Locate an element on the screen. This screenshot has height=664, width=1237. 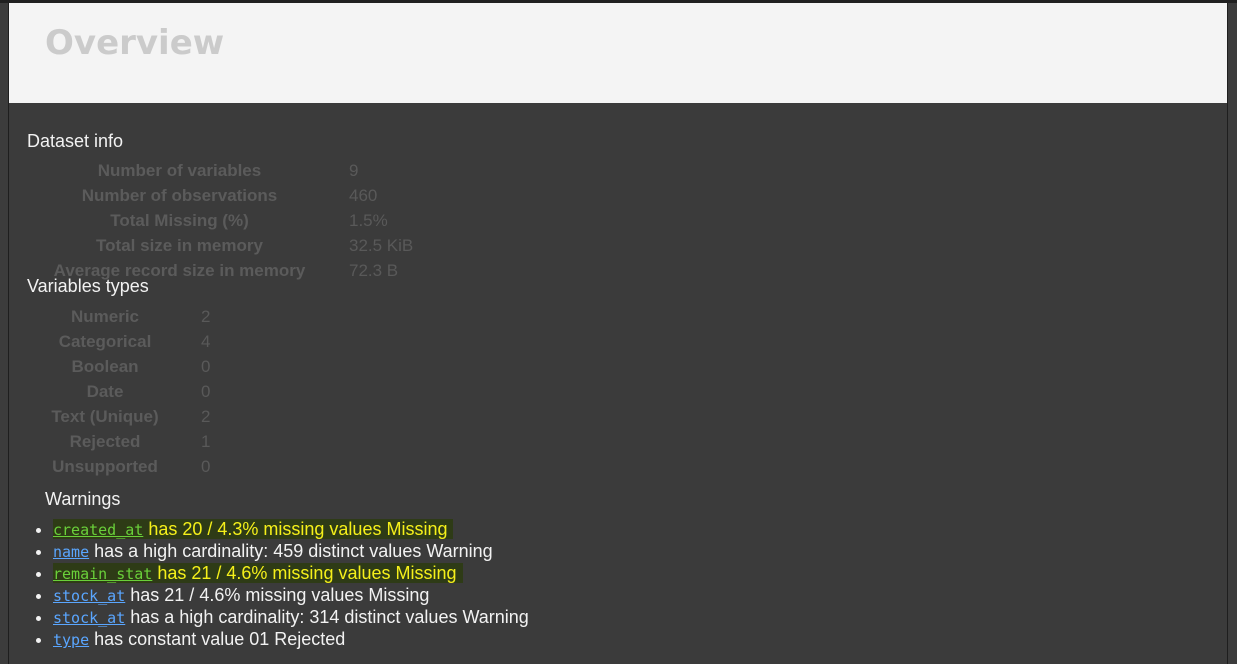
stat-label: Boolean is located at coordinates (105, 366).